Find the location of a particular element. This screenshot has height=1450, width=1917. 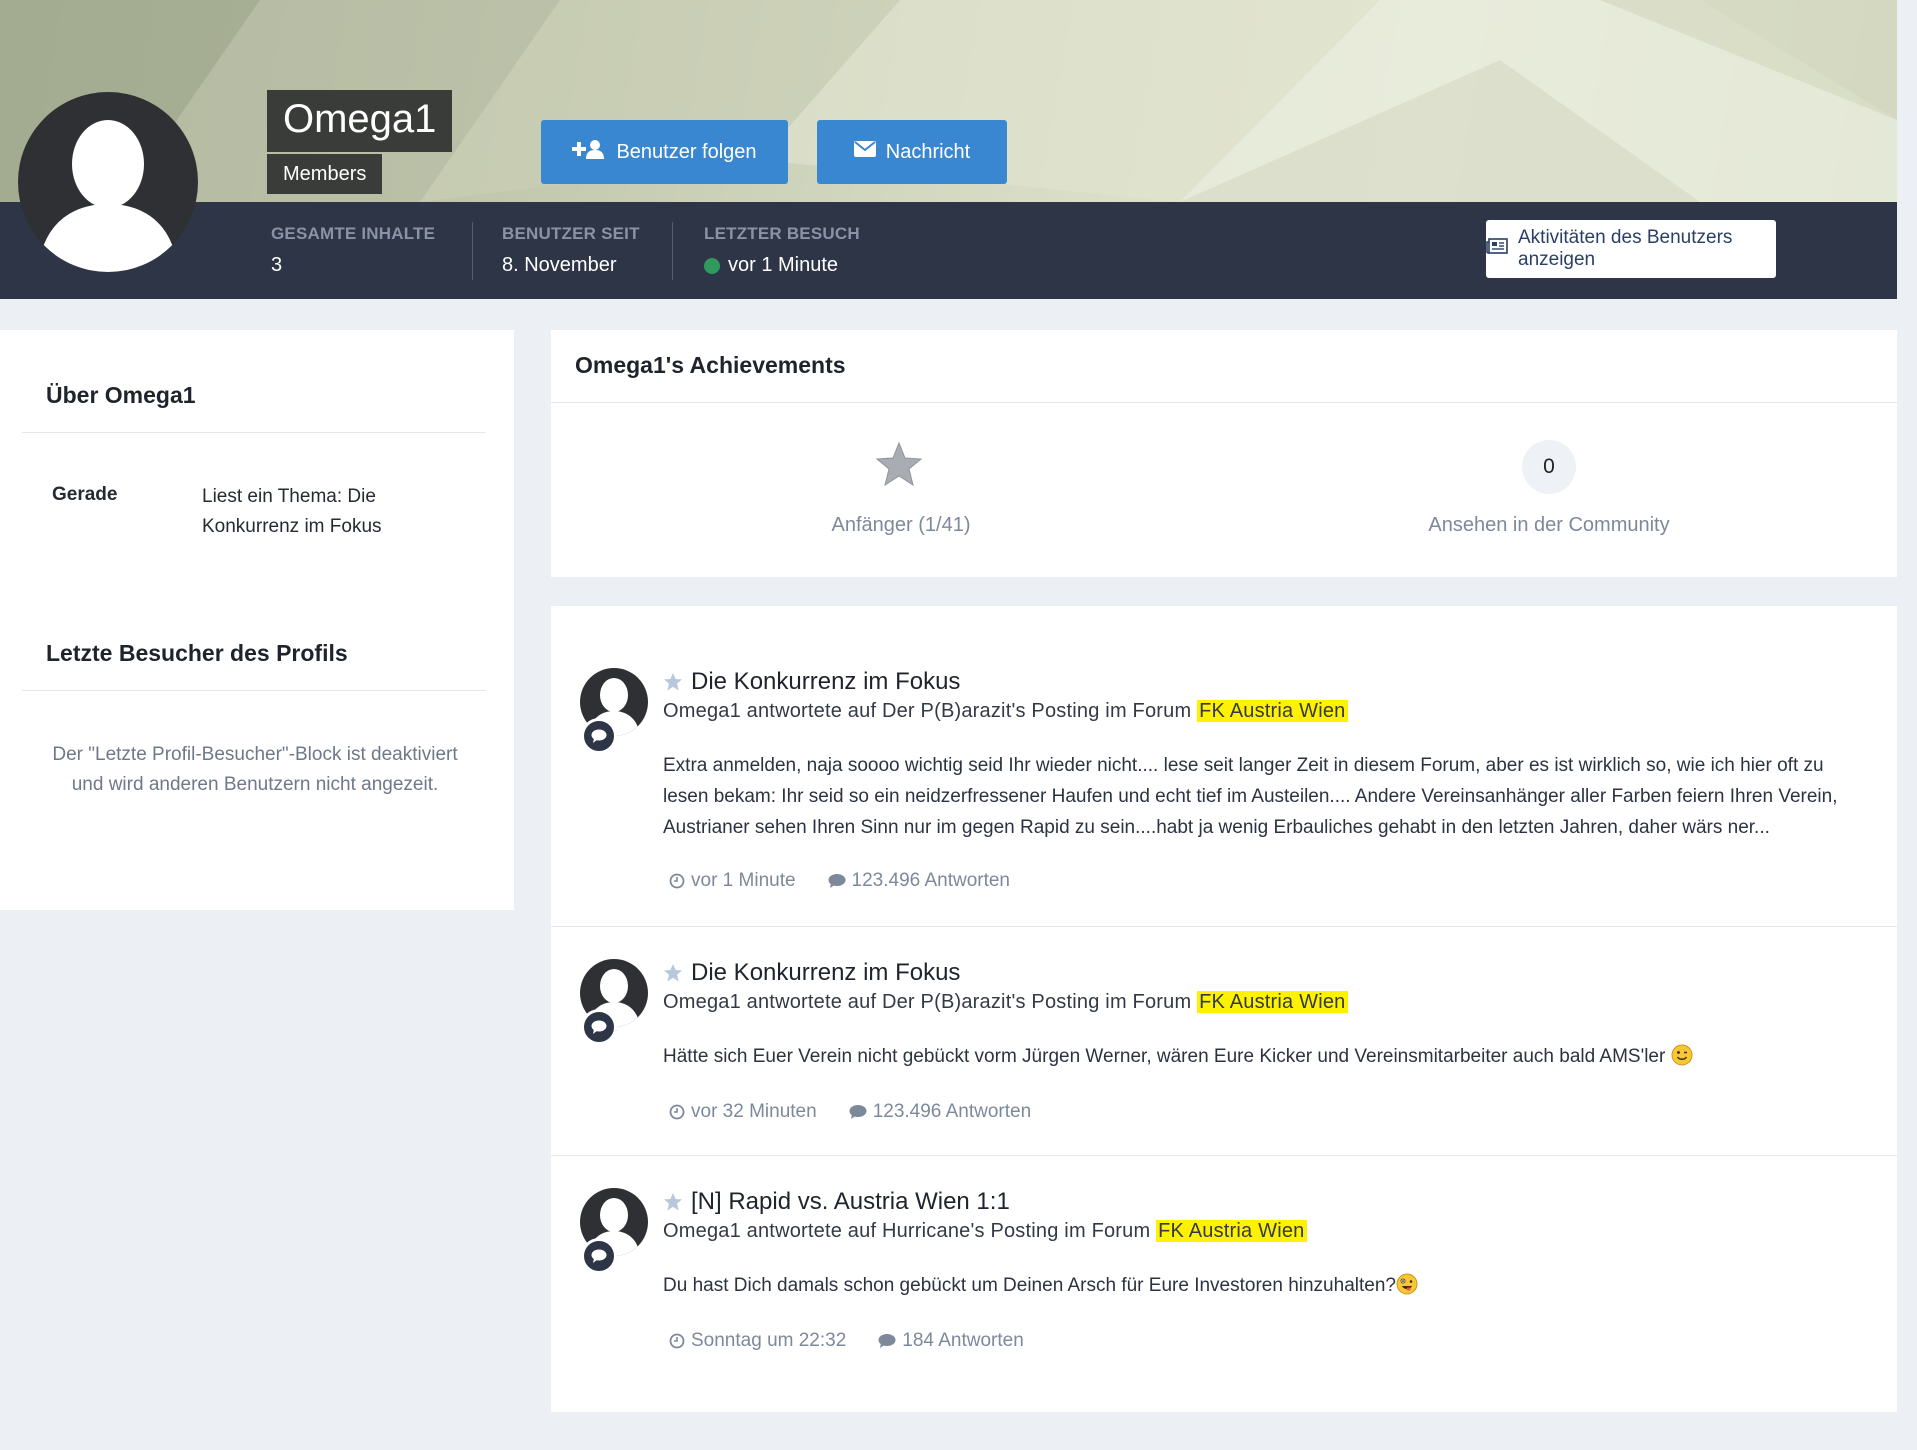

online-status-icon is located at coordinates (712, 265).